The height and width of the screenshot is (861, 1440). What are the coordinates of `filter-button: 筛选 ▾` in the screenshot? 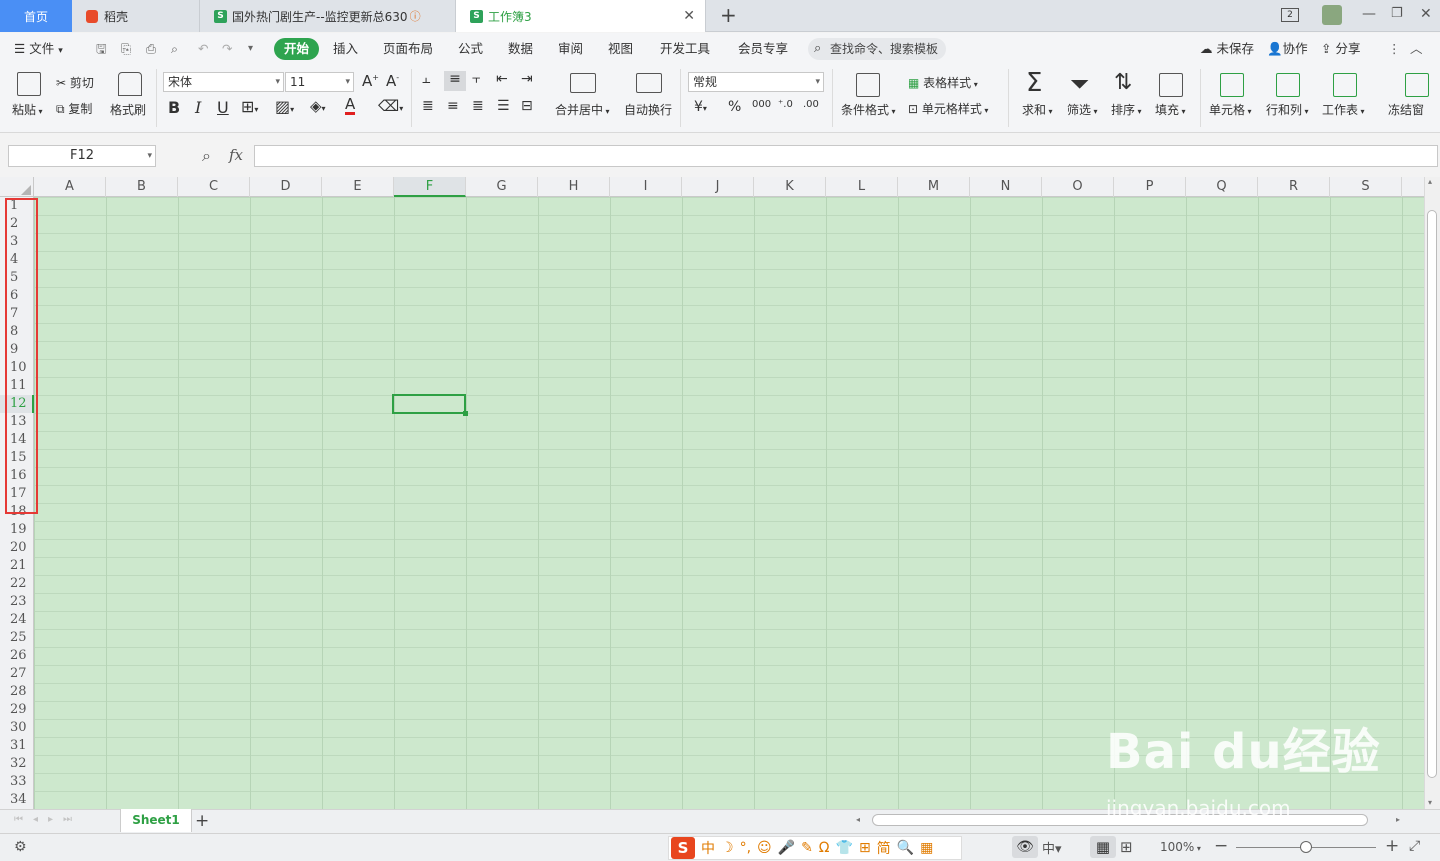 It's located at (1082, 109).